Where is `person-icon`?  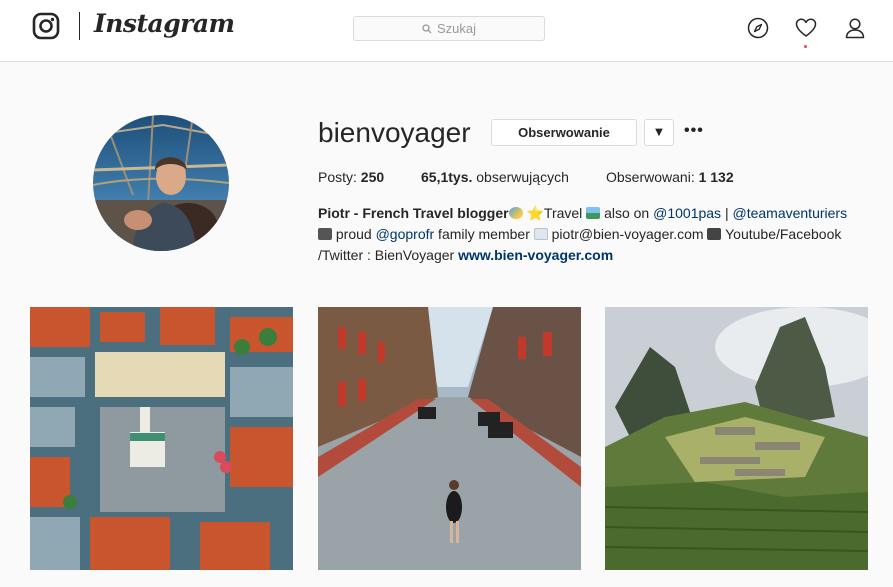
person-icon is located at coordinates (855, 28).